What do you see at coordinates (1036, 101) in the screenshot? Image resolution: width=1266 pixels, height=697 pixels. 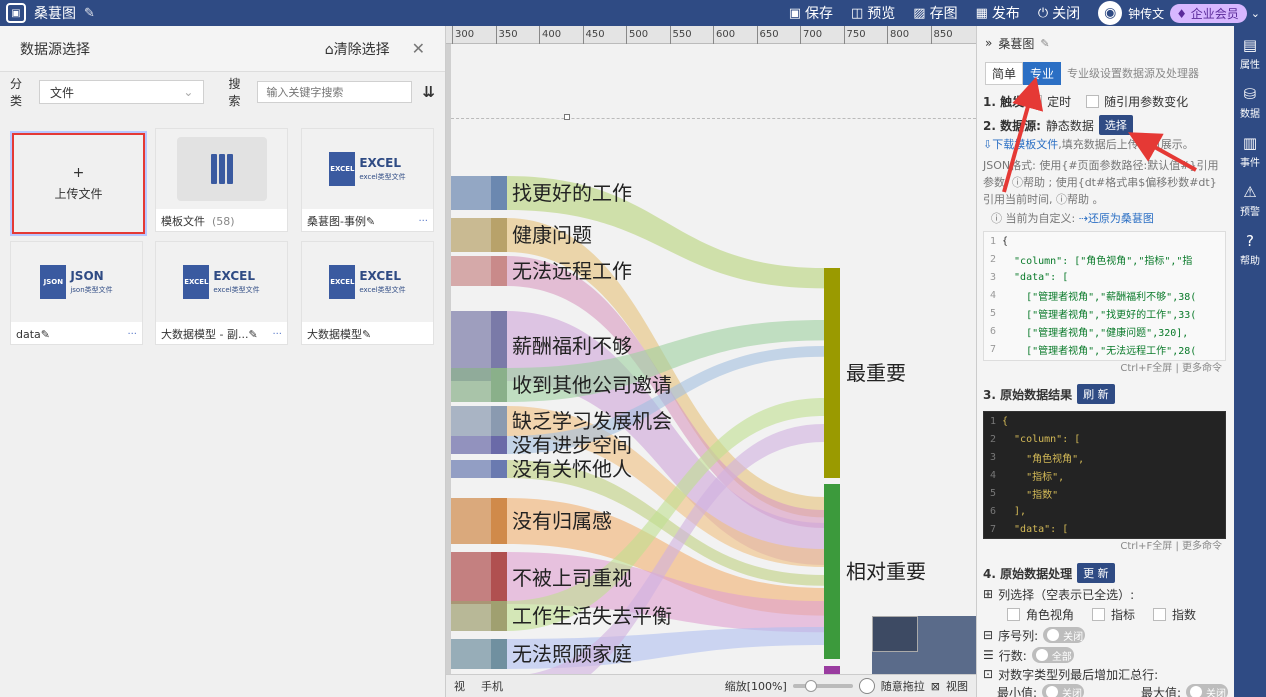 I see `timer-checkbox` at bounding box center [1036, 101].